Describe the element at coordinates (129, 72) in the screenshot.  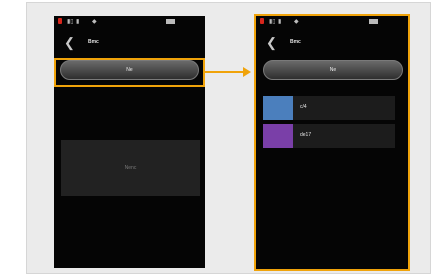
I see `highlight-box` at that location.